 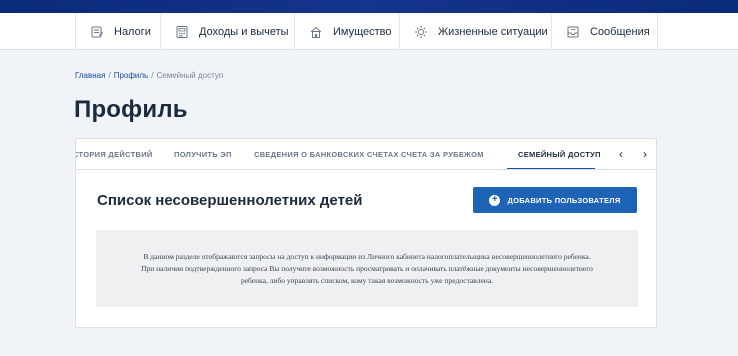 I want to click on tabs-prev-arrow-icon: ‹, so click(x=621, y=154).